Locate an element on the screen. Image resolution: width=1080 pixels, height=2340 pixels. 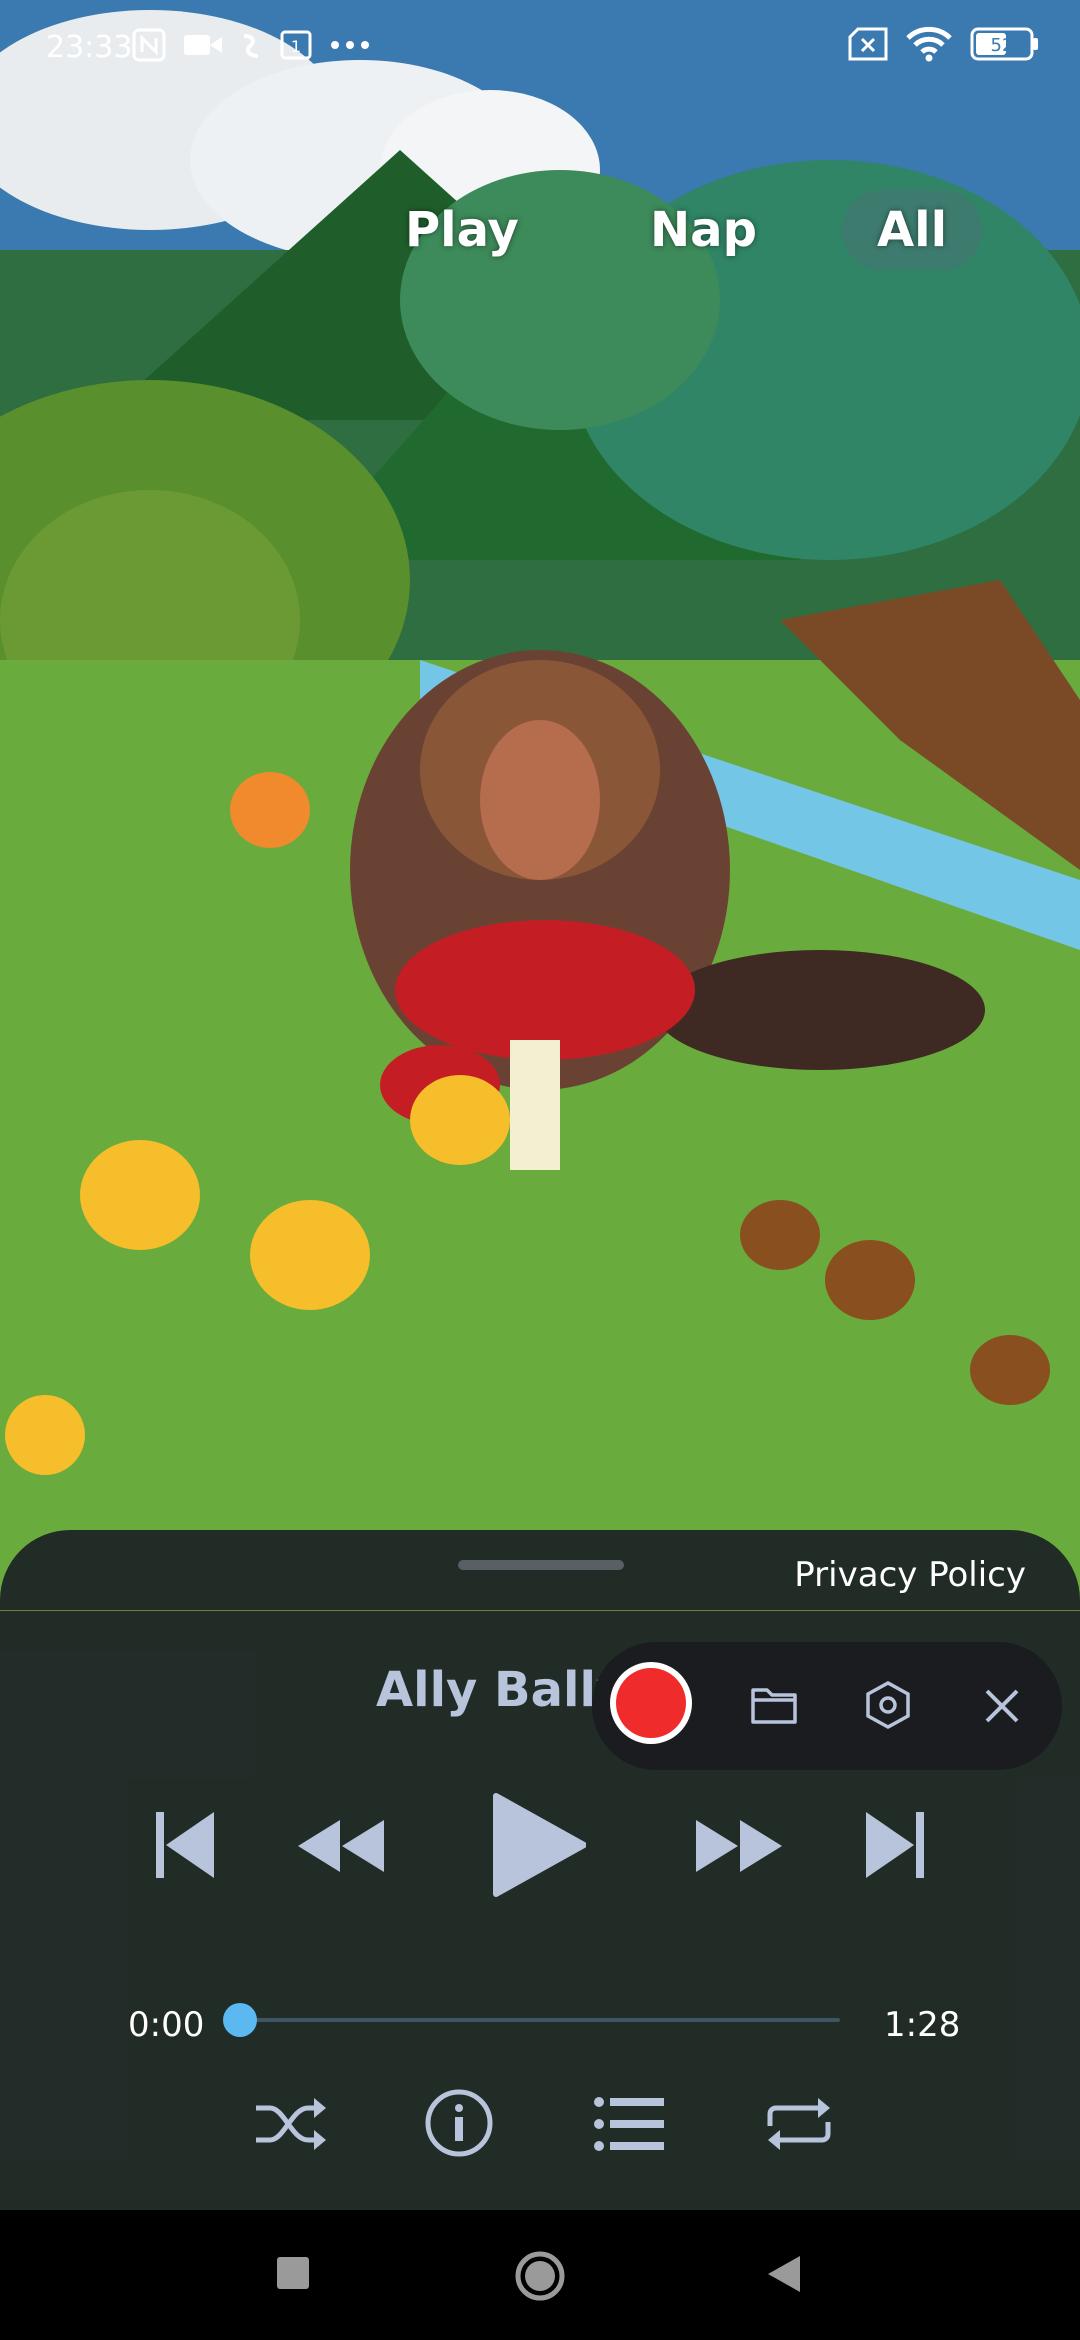
nfc-icon is located at coordinates (149, 45).